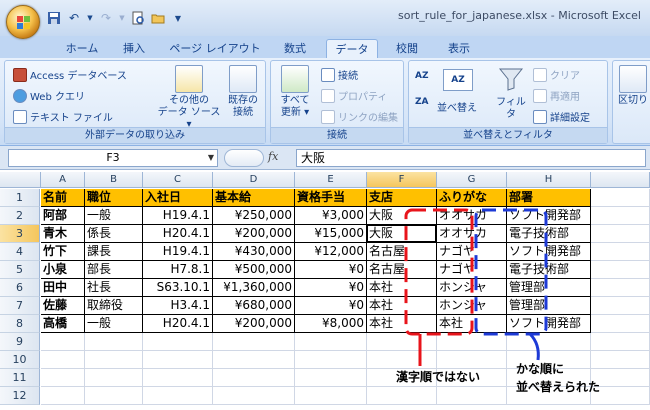 The height and width of the screenshot is (410, 650). Describe the element at coordinates (331, 198) in the screenshot. I see `header-cell: 資格手当` at that location.